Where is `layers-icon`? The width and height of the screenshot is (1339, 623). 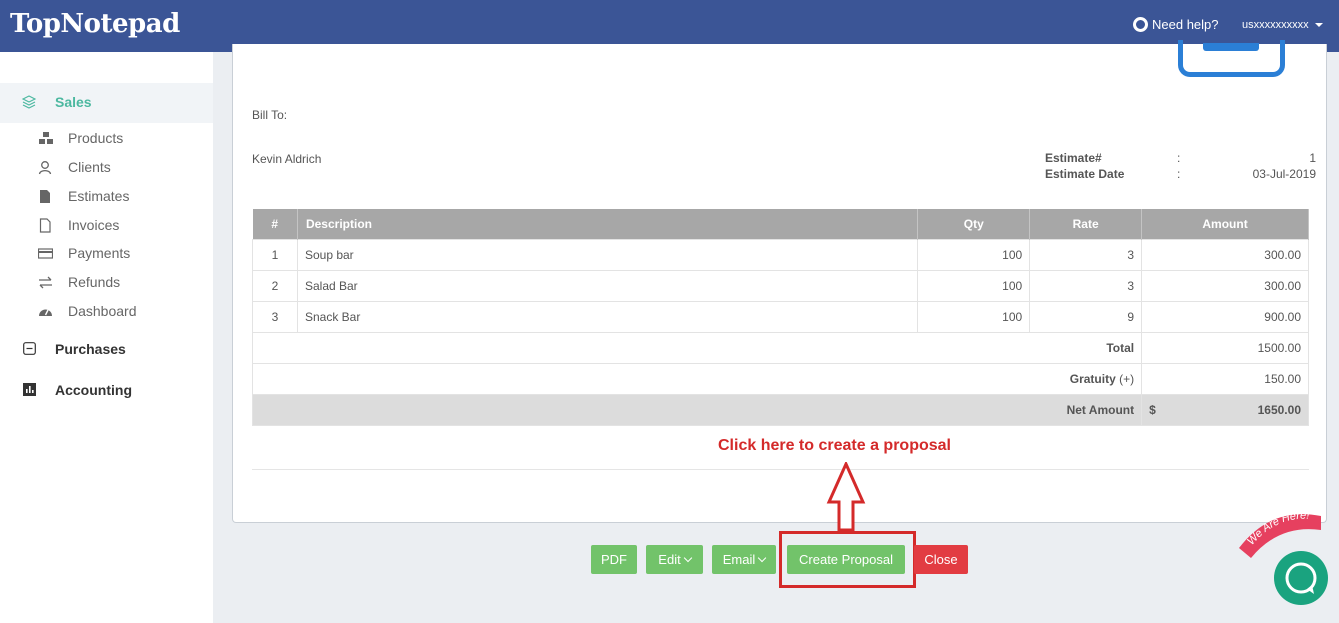 layers-icon is located at coordinates (29, 104).